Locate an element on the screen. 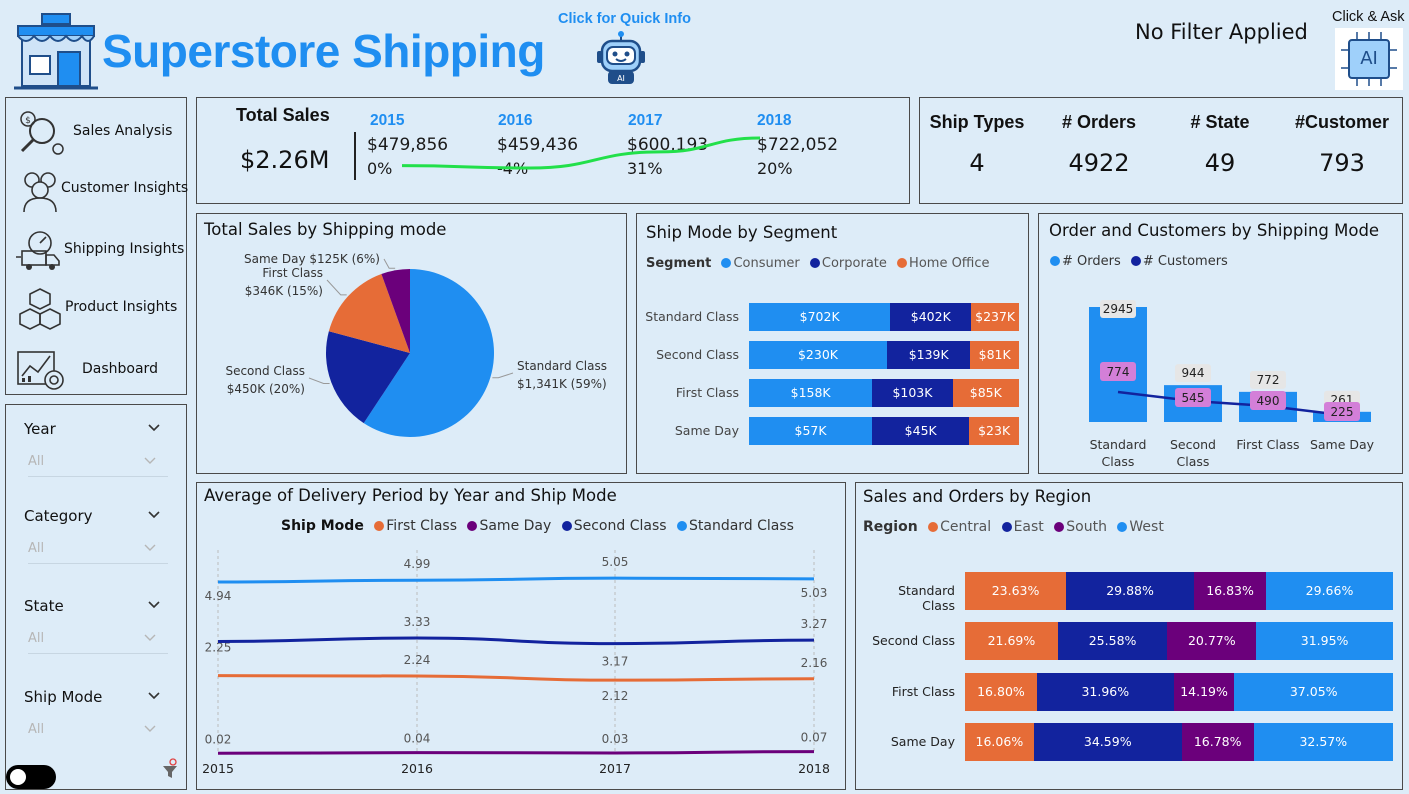 This screenshot has height=794, width=1409. legend-item: South is located at coordinates (1086, 527).